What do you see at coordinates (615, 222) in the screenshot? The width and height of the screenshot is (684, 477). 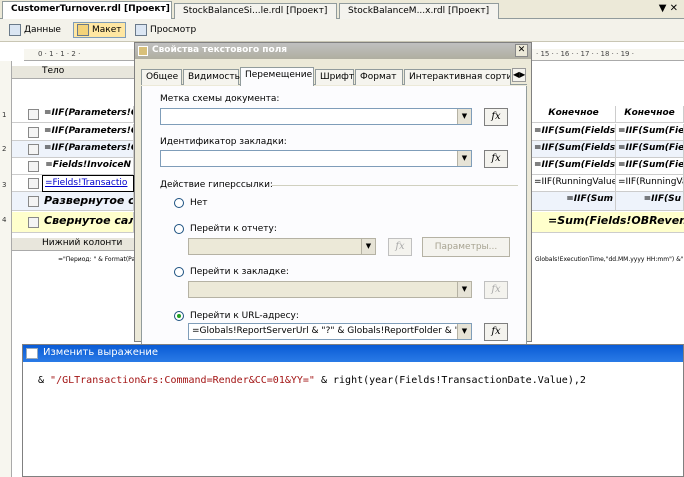 I see `table-cell: =Sum(Fields!OBRevenue.Va` at bounding box center [615, 222].